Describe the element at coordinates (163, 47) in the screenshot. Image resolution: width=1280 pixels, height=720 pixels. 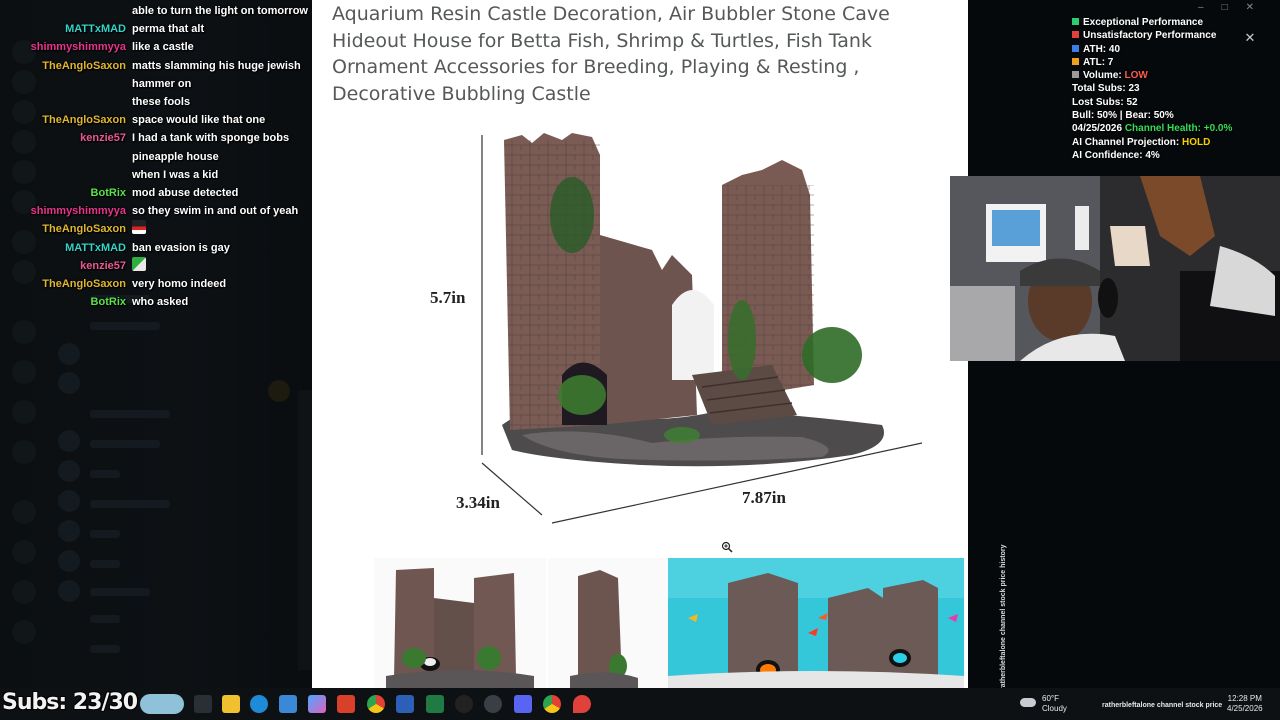
I see `chat-text: like a castle` at that location.